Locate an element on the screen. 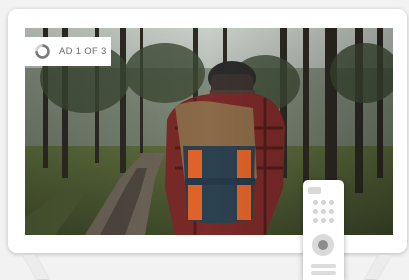 Image resolution: width=409 pixels, height=280 pixels. tv-stand-right-leg is located at coordinates (378, 267).